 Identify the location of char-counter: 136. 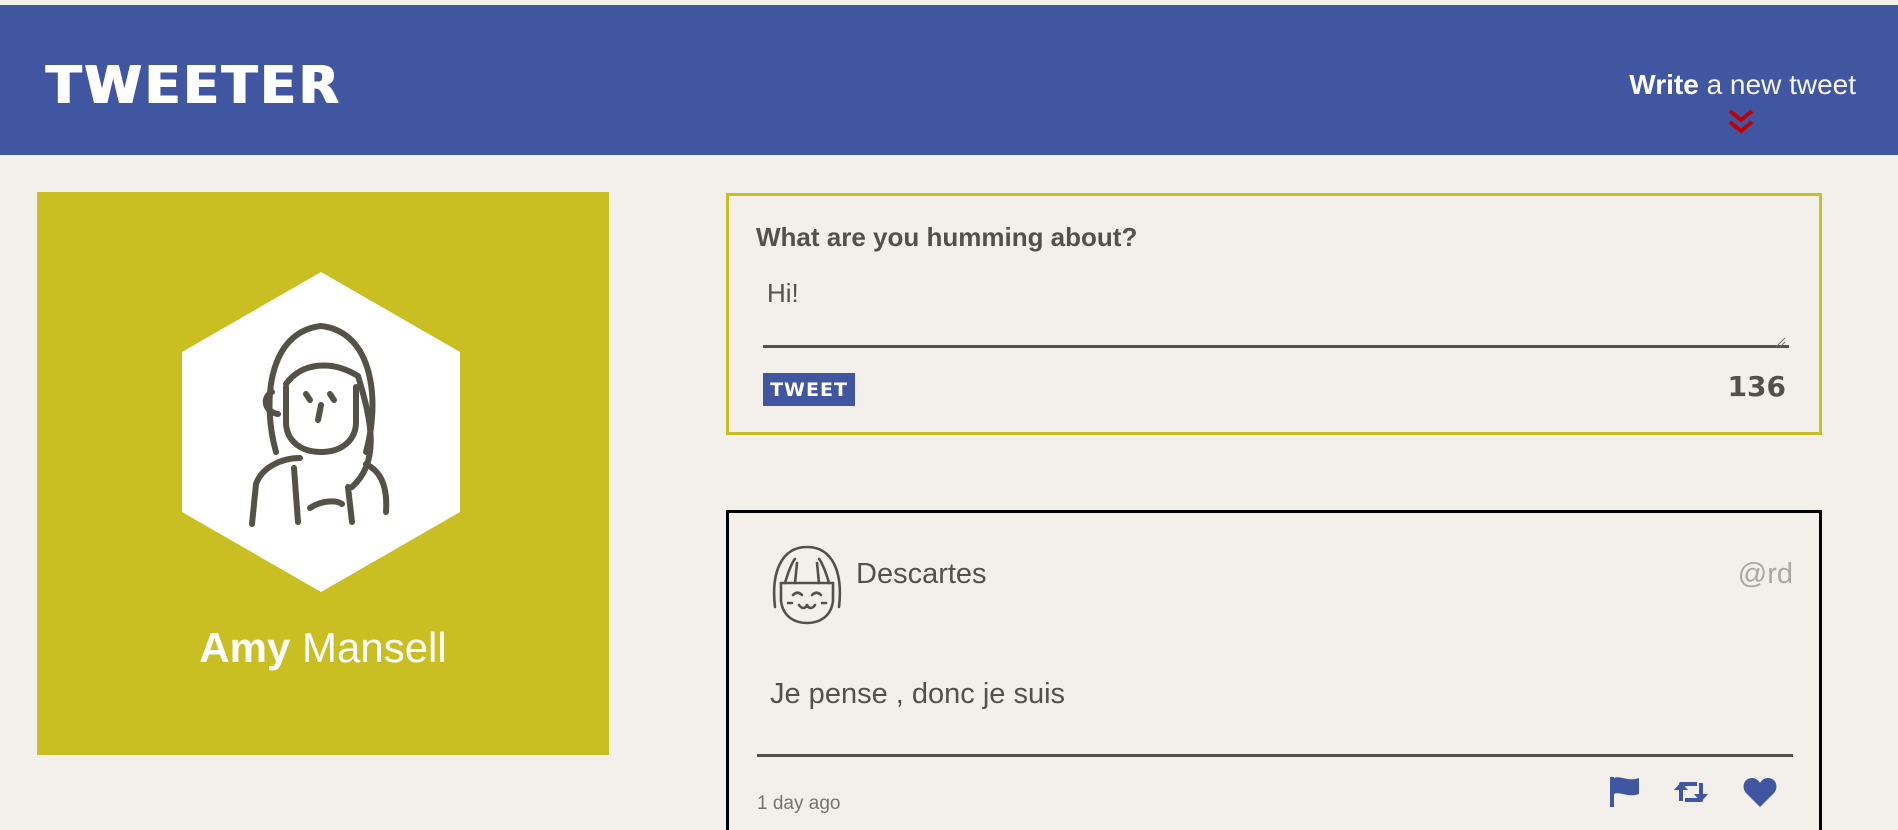
(1756, 386).